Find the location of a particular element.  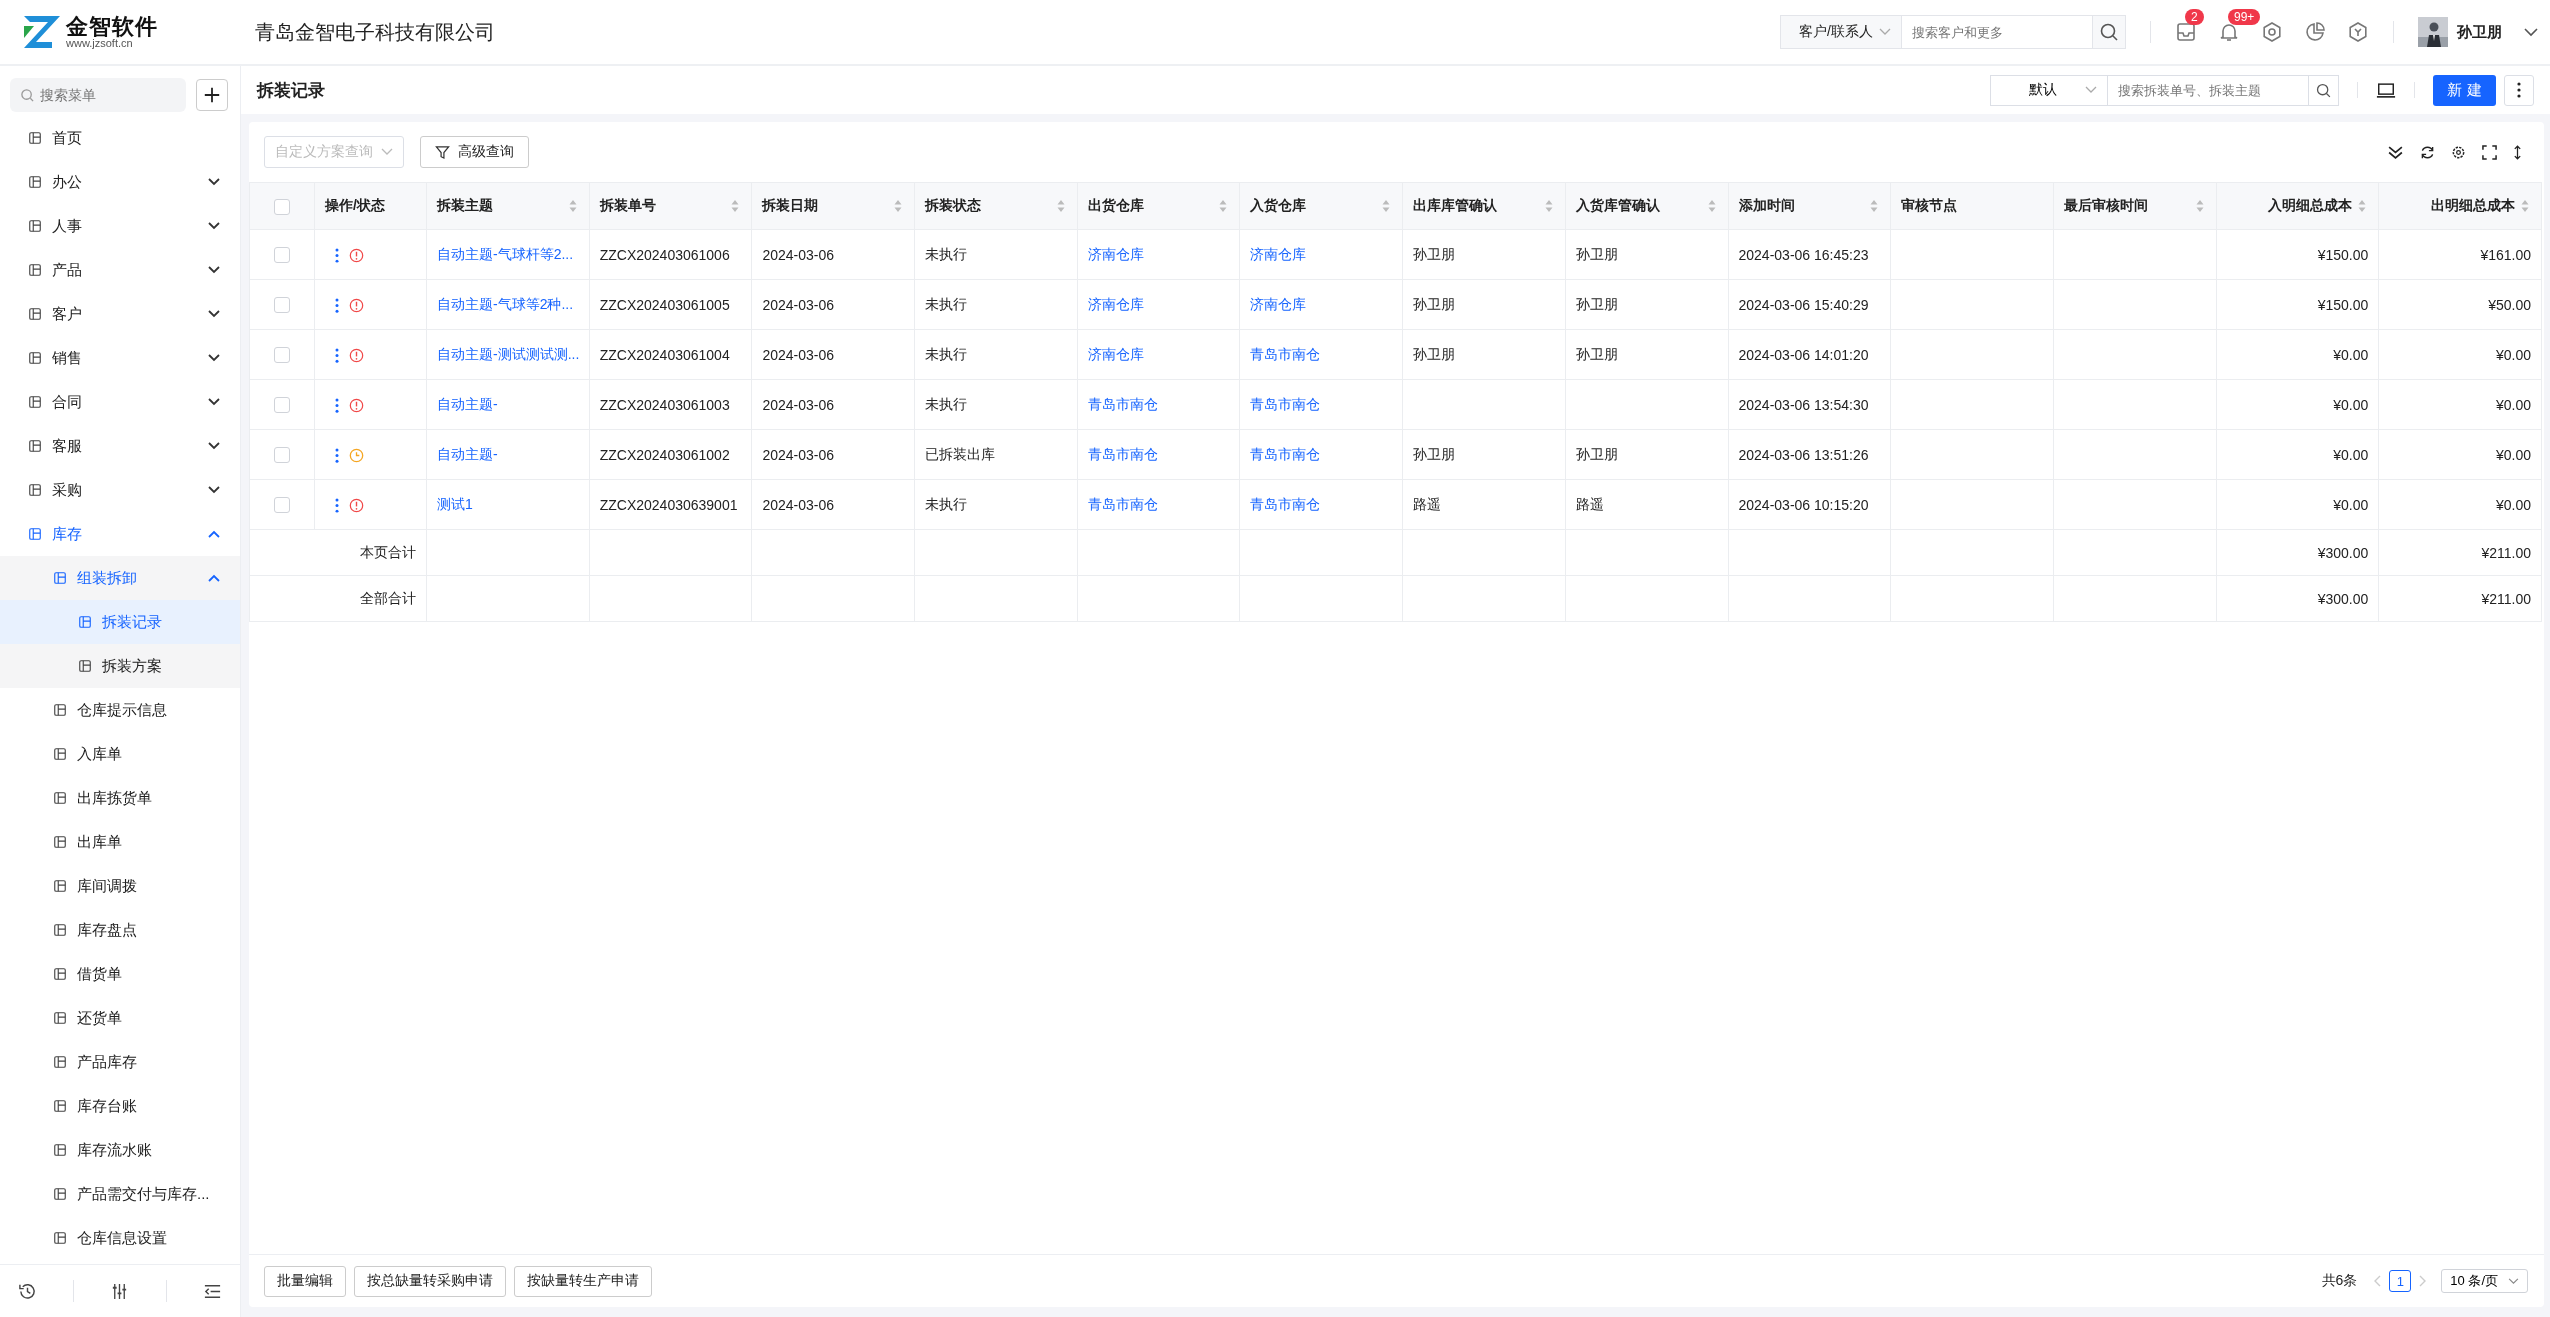

menu-item: 客服 is located at coordinates (120, 446).